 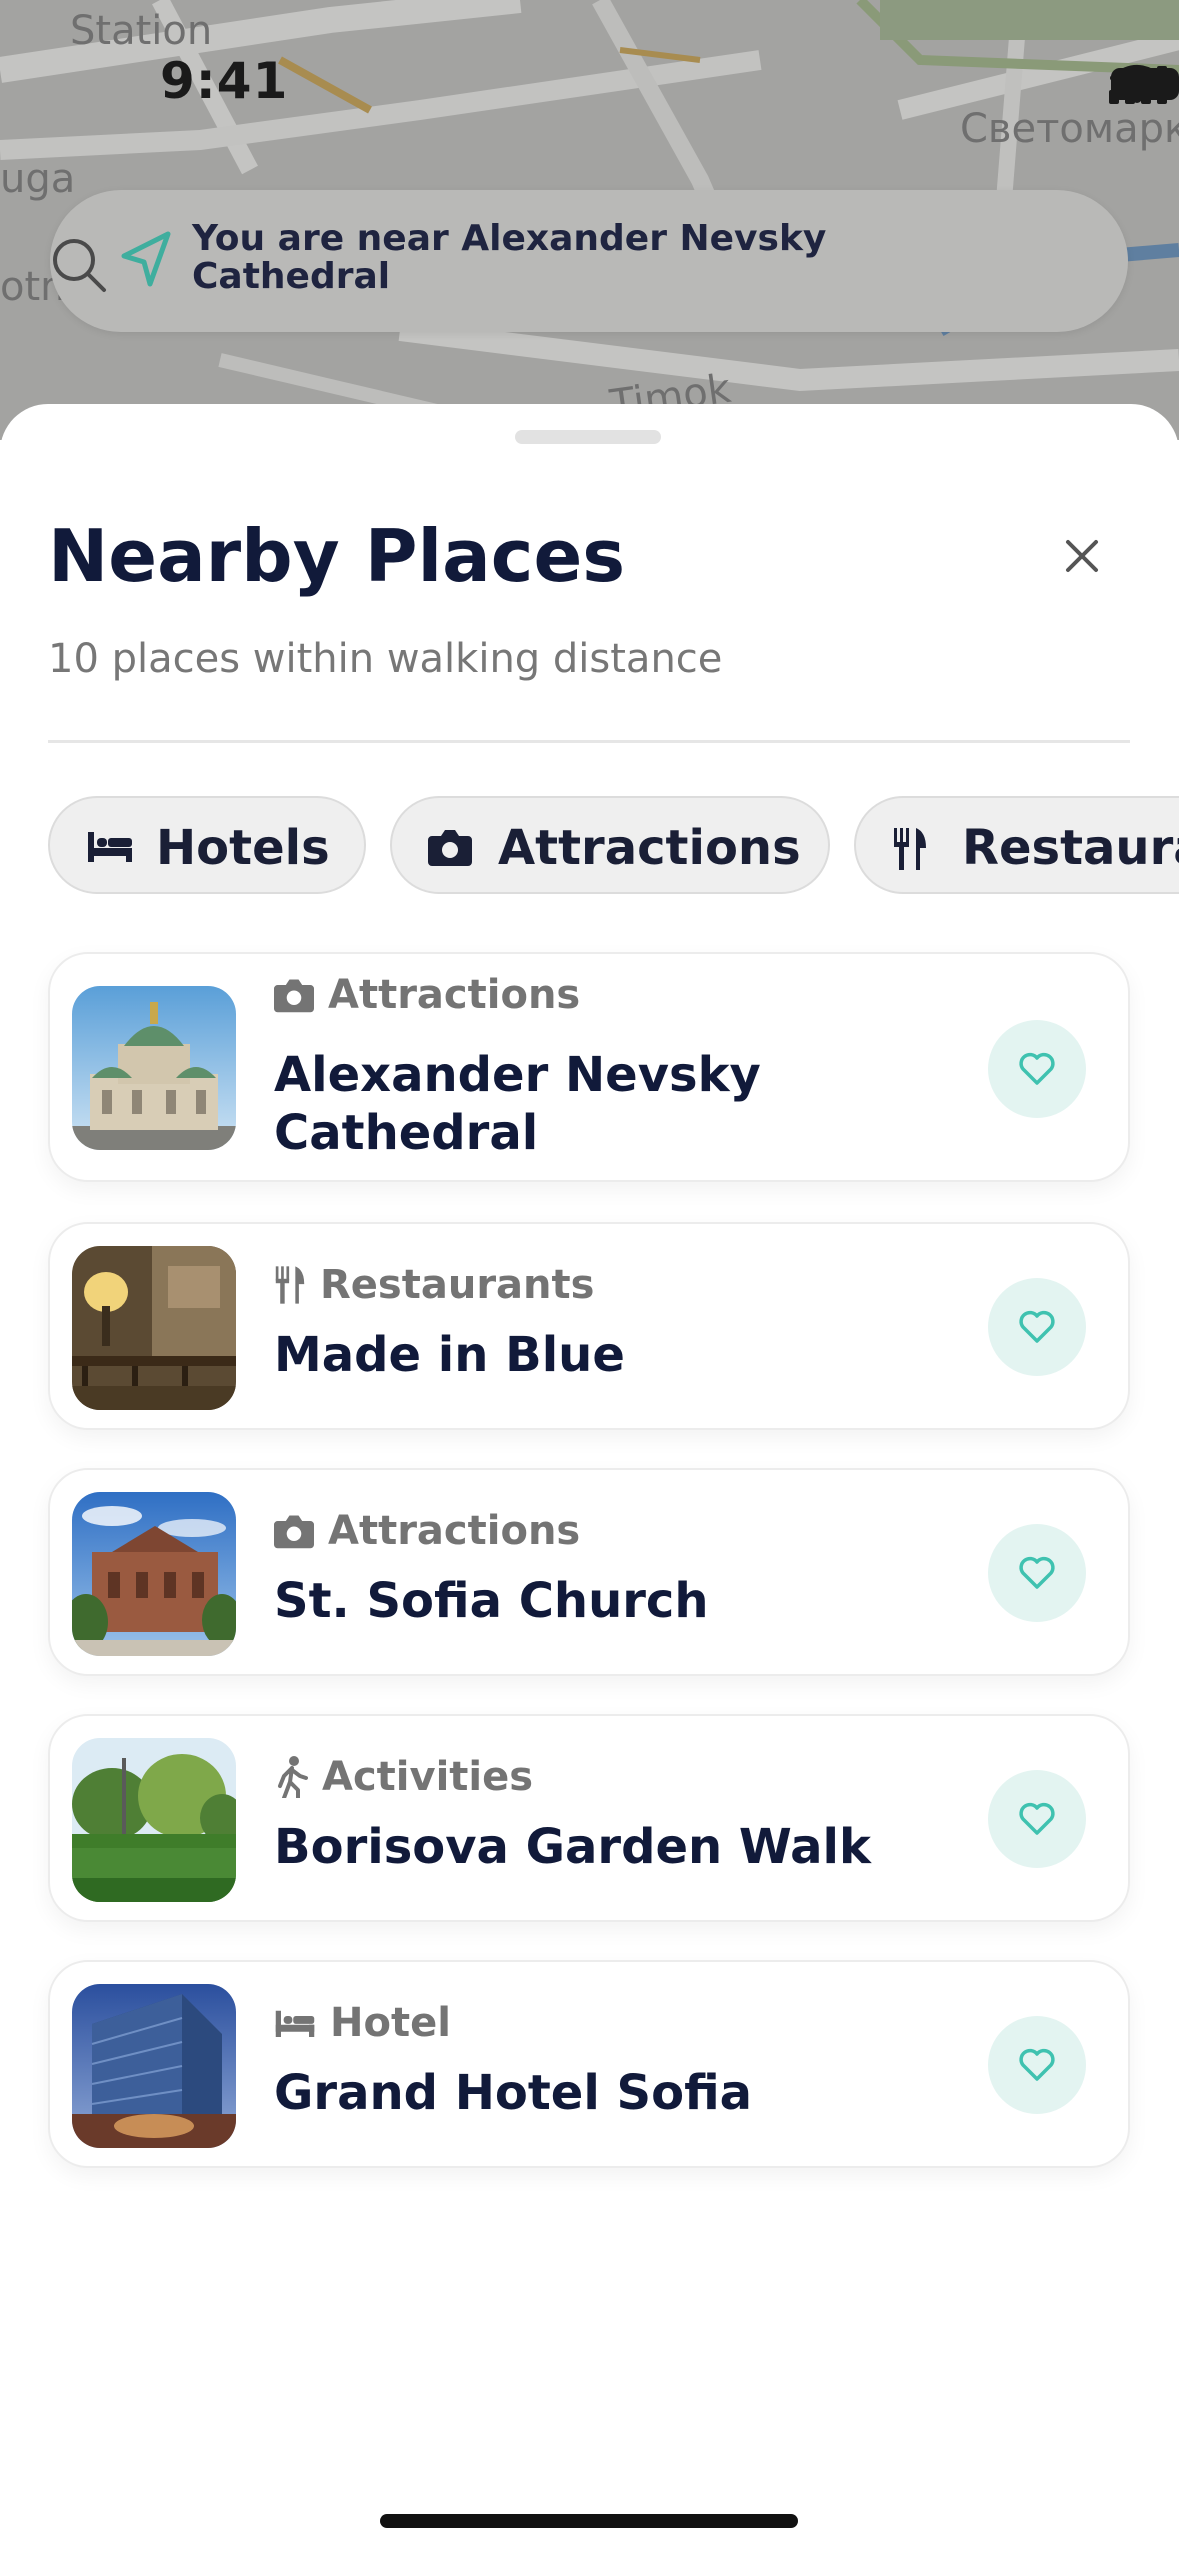 What do you see at coordinates (517, 1104) in the screenshot?
I see `place-name: Alexander Nevsky Cathedral` at bounding box center [517, 1104].